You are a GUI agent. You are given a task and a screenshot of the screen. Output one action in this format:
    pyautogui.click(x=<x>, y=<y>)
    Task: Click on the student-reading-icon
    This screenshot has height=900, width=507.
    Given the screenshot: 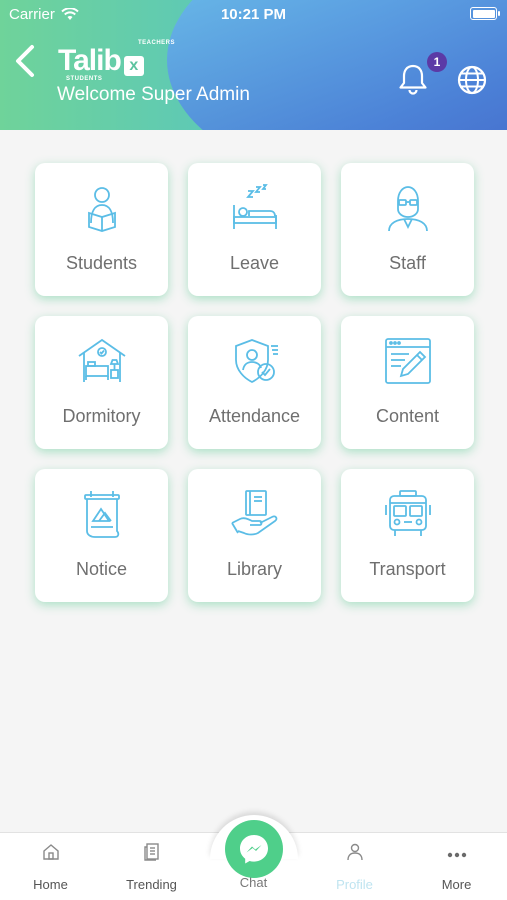 What is the action you would take?
    pyautogui.click(x=101, y=208)
    